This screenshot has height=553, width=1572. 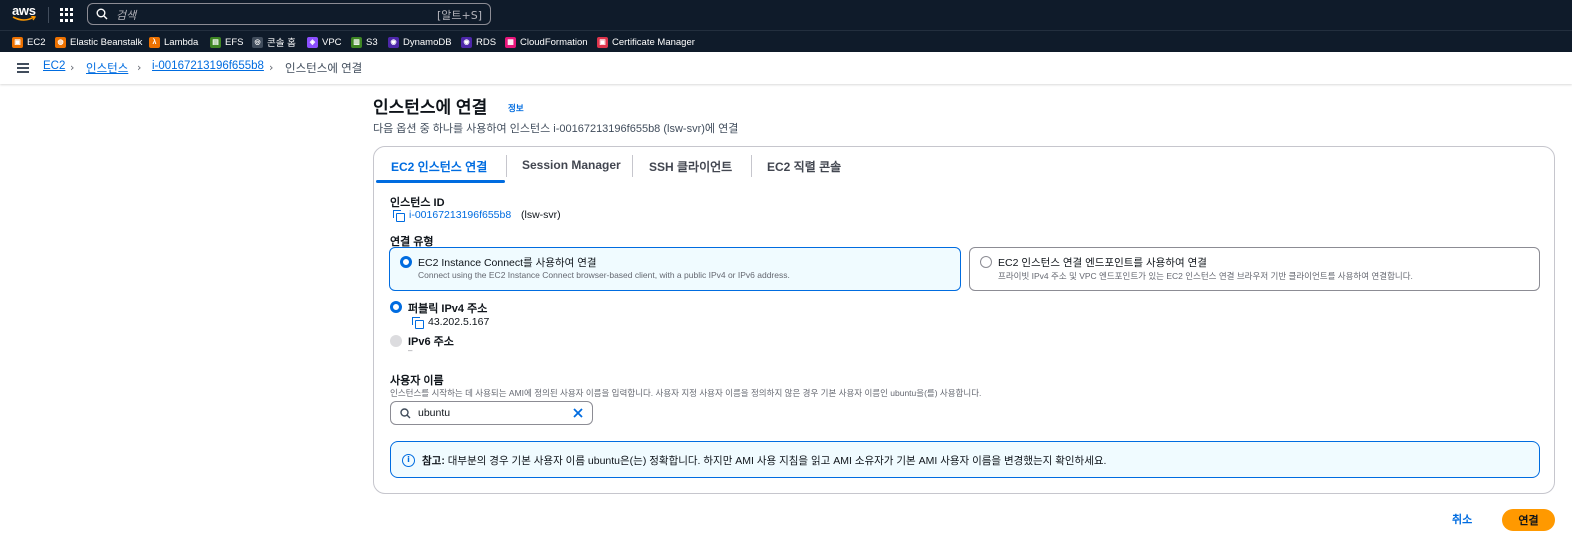 I want to click on info-icon: i, so click(x=408, y=460).